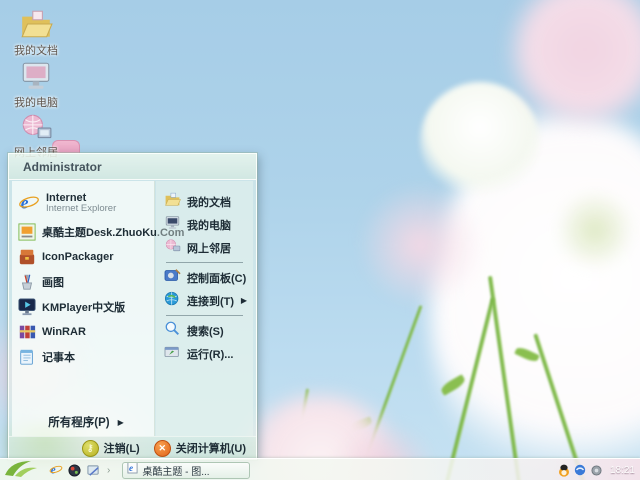 The image size is (640, 480). I want to click on start-menu-item-label: 连接到(T), so click(211, 301).